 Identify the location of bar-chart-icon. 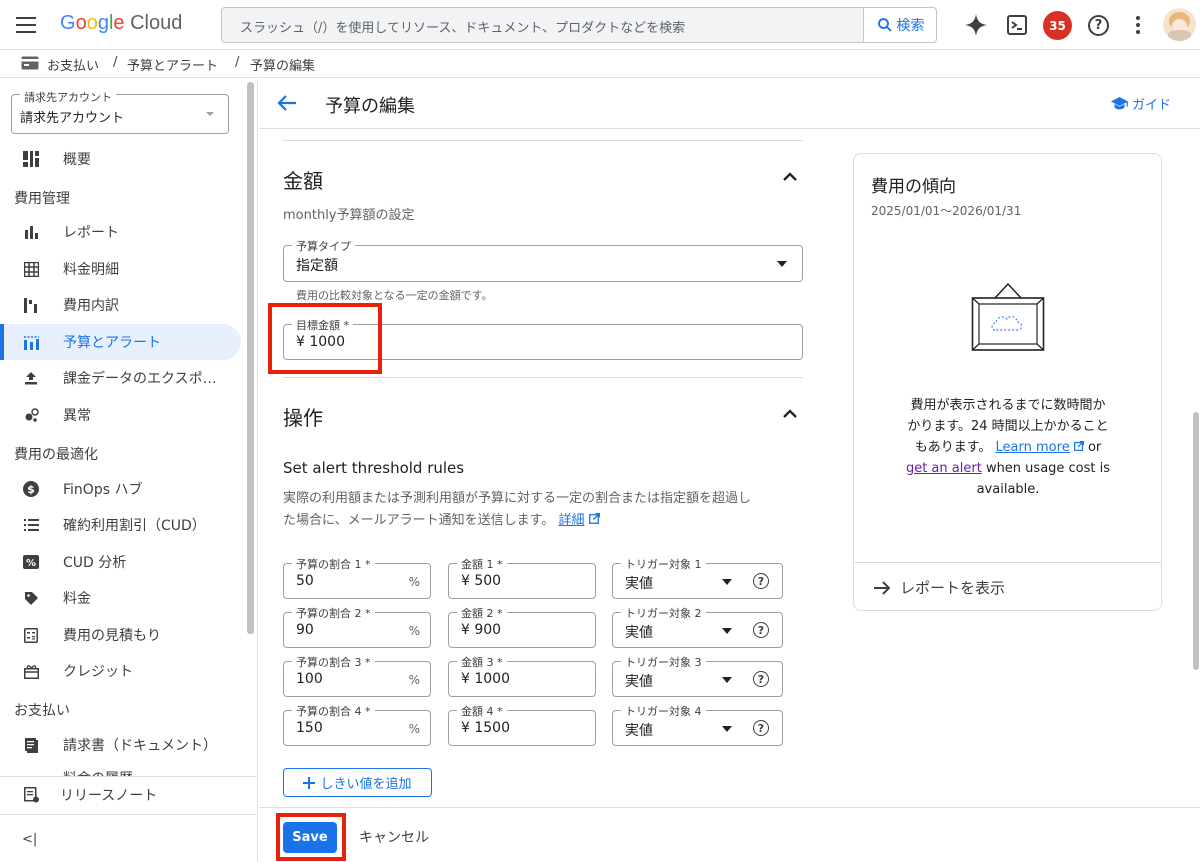
(31, 232).